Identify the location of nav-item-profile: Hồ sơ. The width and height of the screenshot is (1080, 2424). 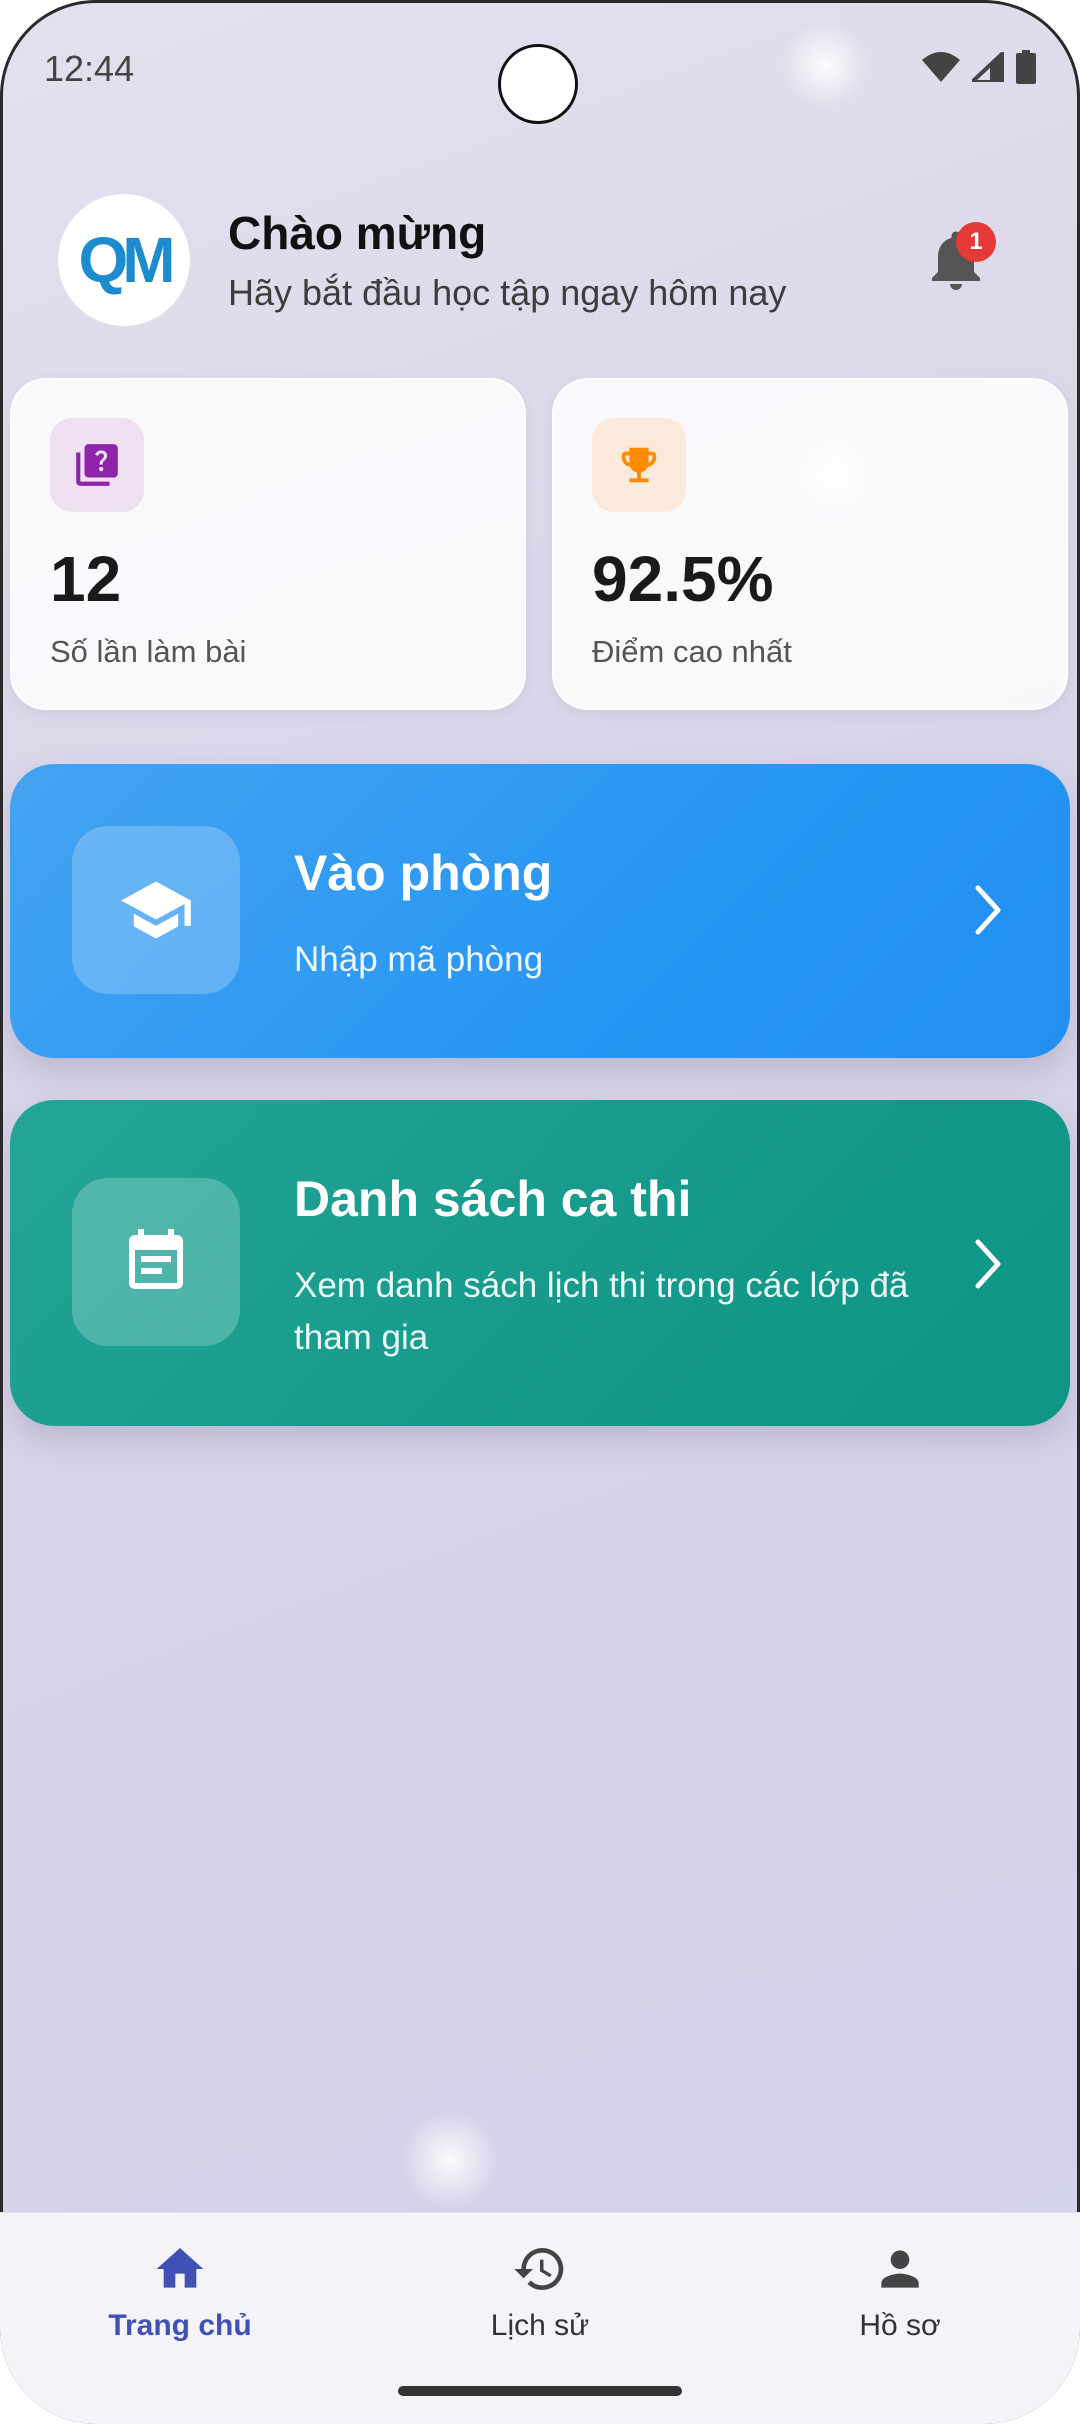
(900, 2292).